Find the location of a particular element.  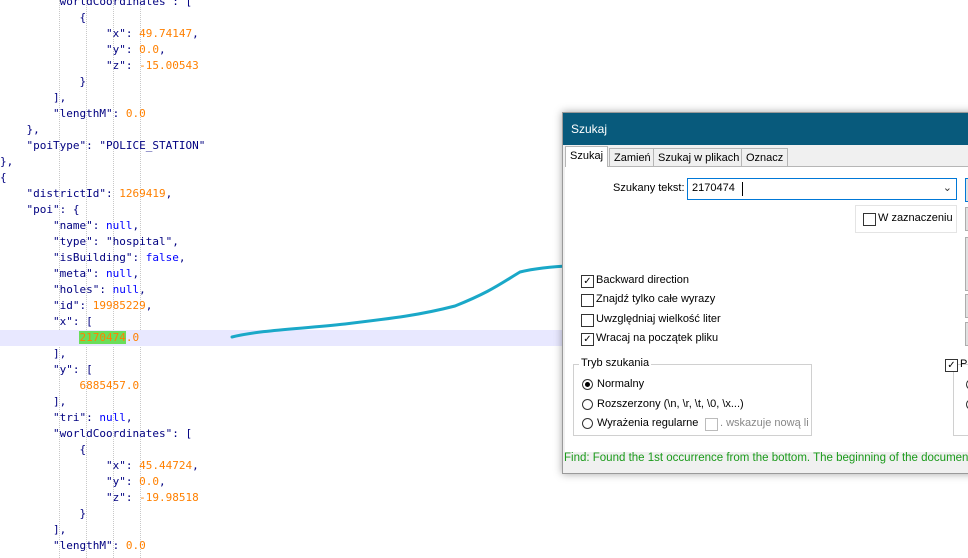

code-token: false is located at coordinates (162, 257).